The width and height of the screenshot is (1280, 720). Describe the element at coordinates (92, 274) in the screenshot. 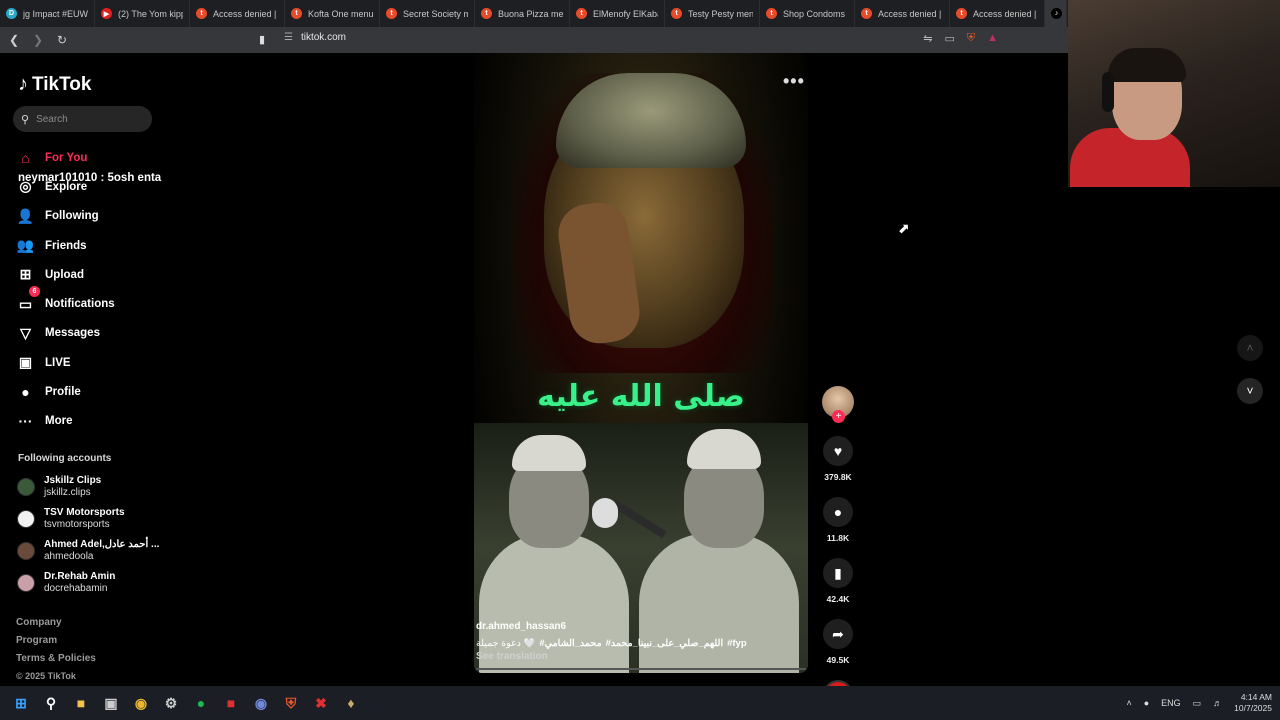

I see `sidebar-item-upload: ⊞ Upload` at that location.